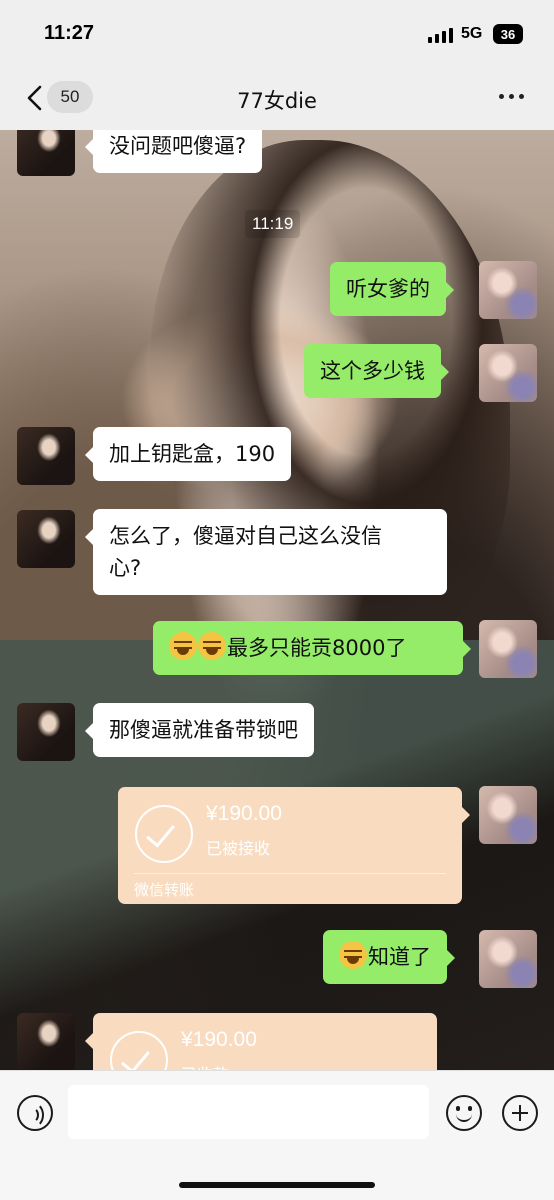 Image resolution: width=554 pixels, height=1200 pixels. Describe the element at coordinates (290, 873) in the screenshot. I see `transfer-divider` at that location.